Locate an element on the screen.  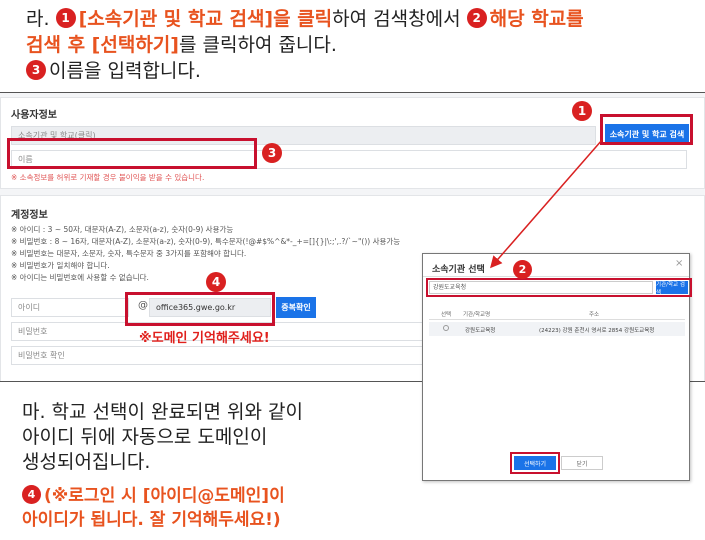
modal-close-button: 닫기 is located at coordinates (582, 463).